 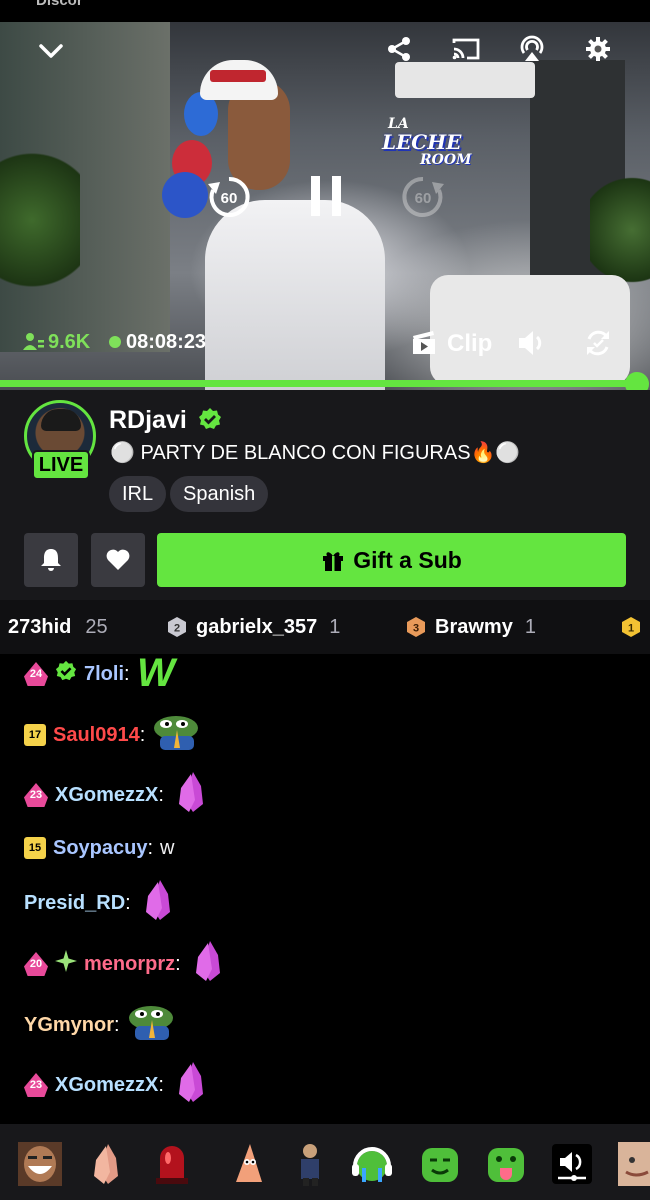 What do you see at coordinates (532, 343) in the screenshot?
I see `volume-icon` at bounding box center [532, 343].